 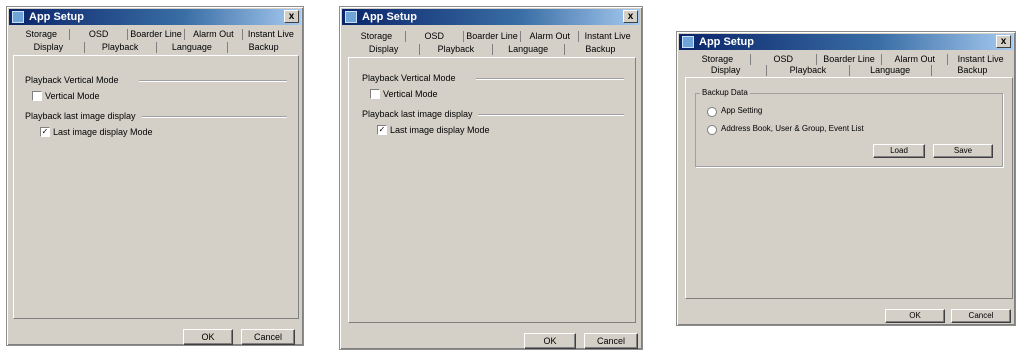 I want to click on app-setting-radio, so click(x=712, y=112).